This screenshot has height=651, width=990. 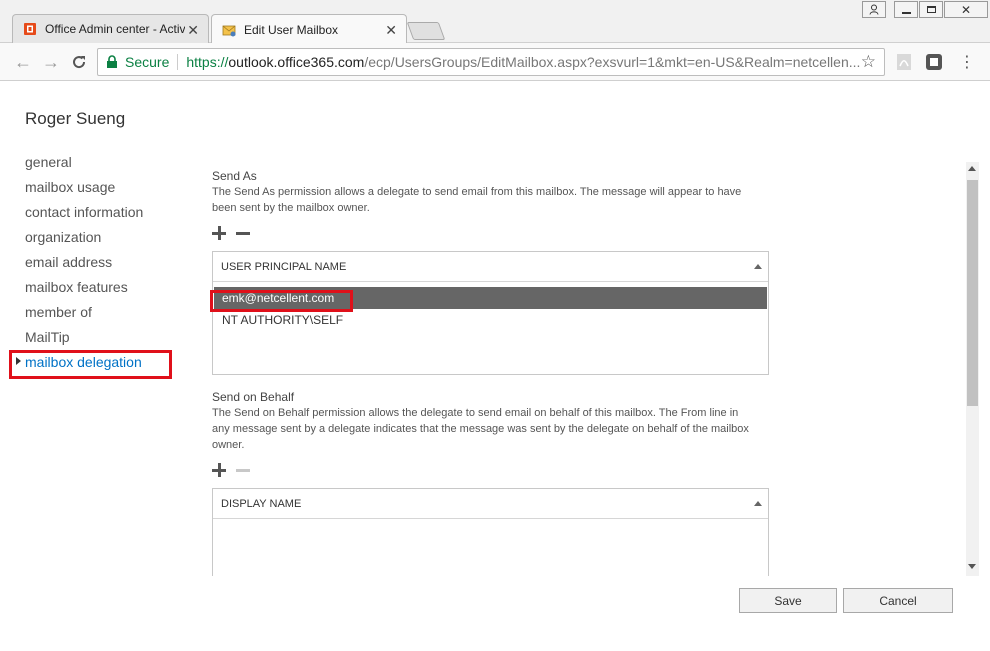 What do you see at coordinates (490, 504) in the screenshot?
I see `send-on-behalf-column-header: DISPLAY NAME` at bounding box center [490, 504].